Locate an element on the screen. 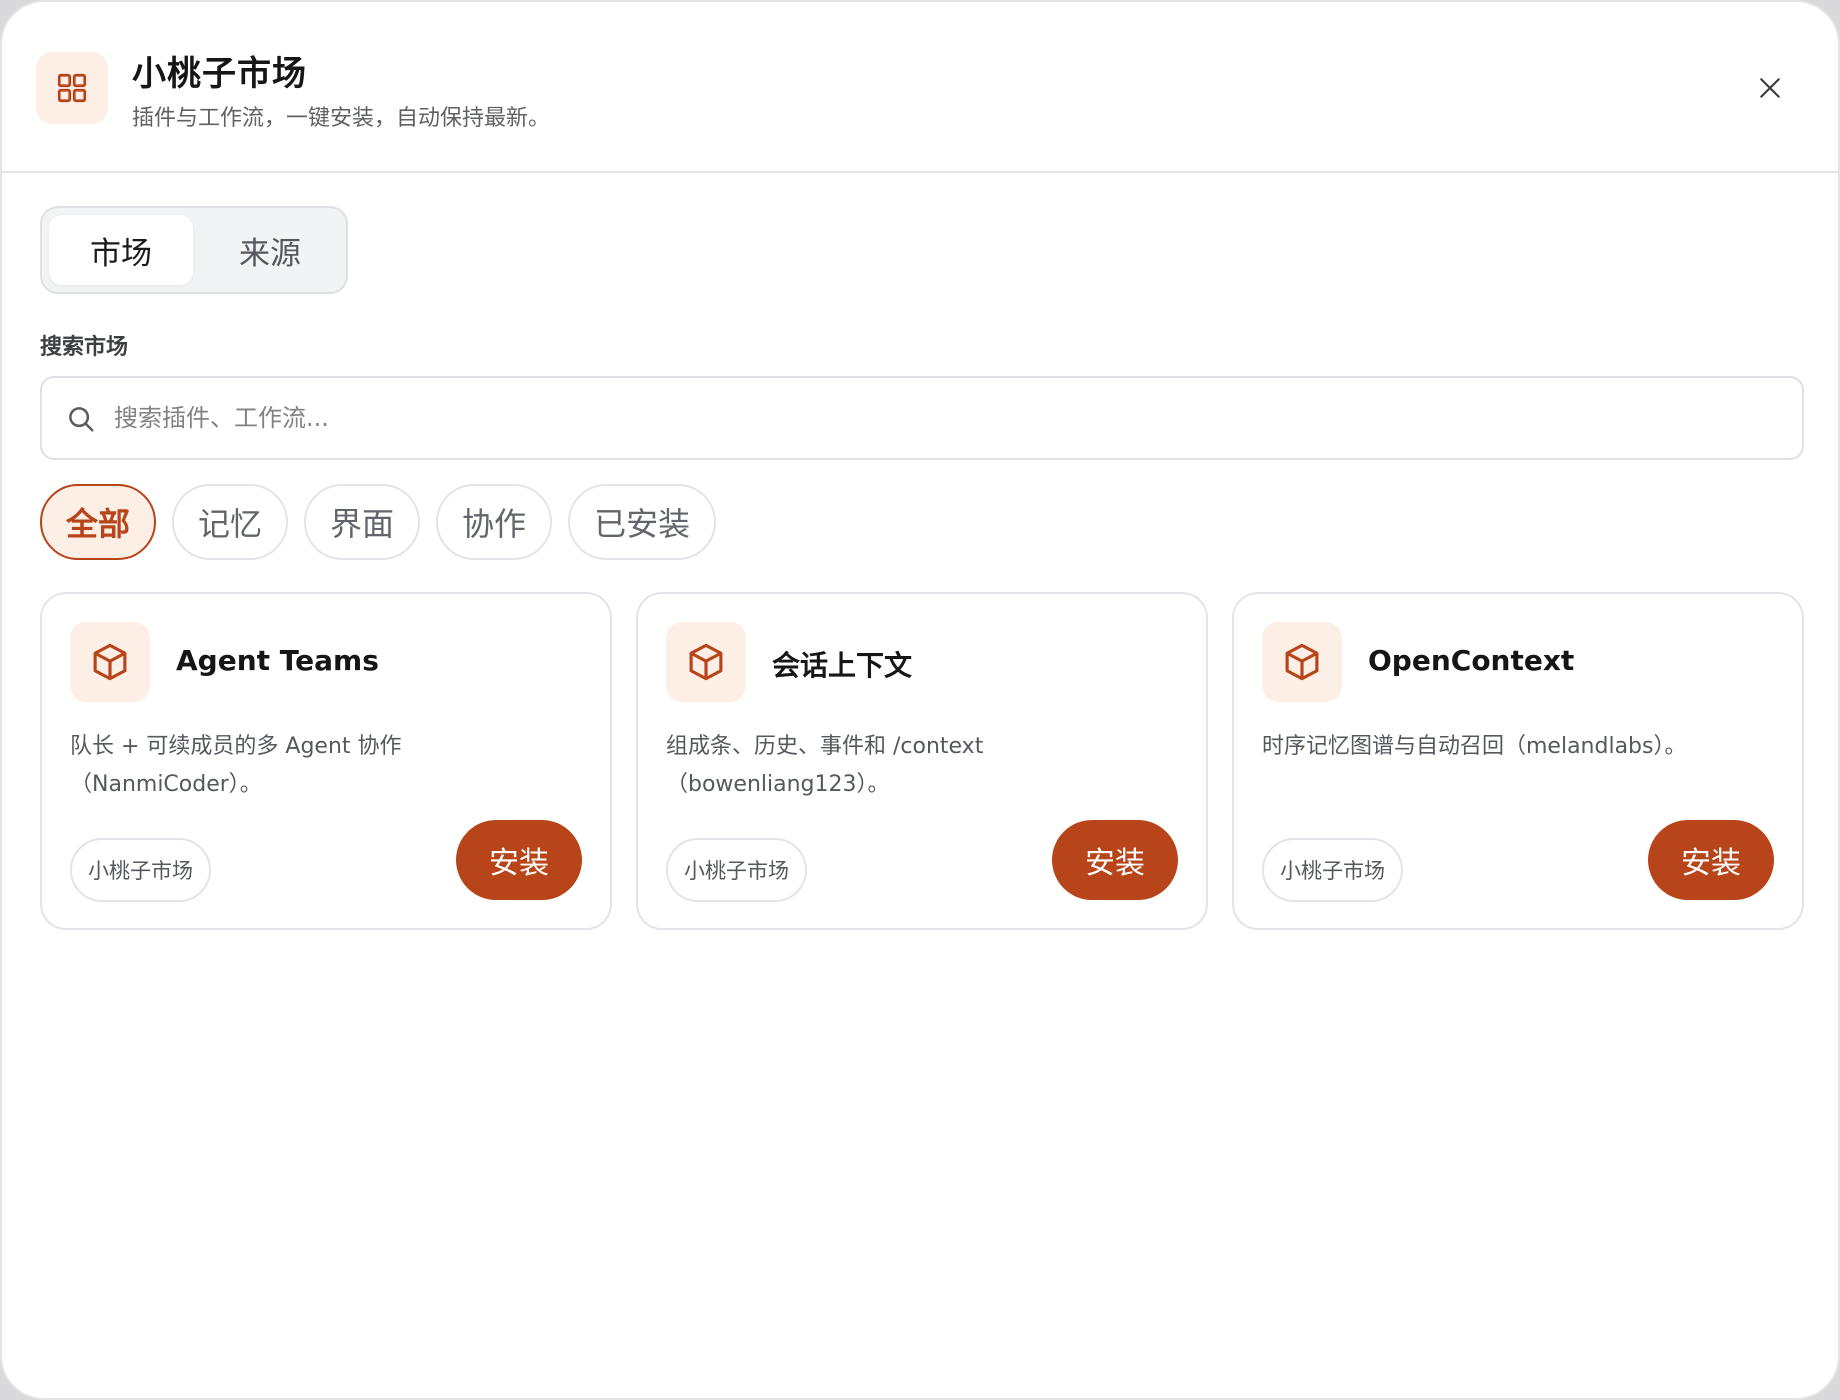  search-field is located at coordinates (922, 418).